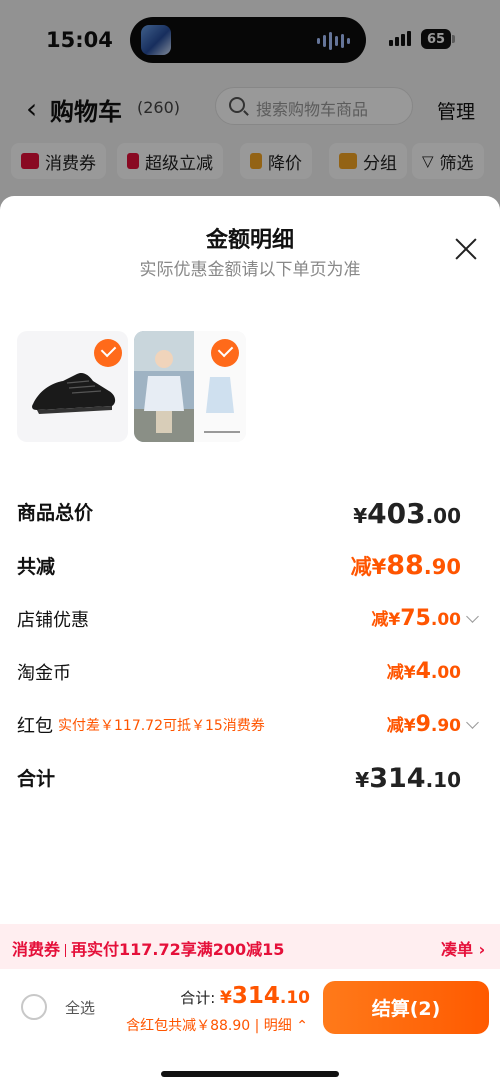 This screenshot has height=1087, width=500. What do you see at coordinates (72, 386) in the screenshot?
I see `product-thumbnail-shoe` at bounding box center [72, 386].